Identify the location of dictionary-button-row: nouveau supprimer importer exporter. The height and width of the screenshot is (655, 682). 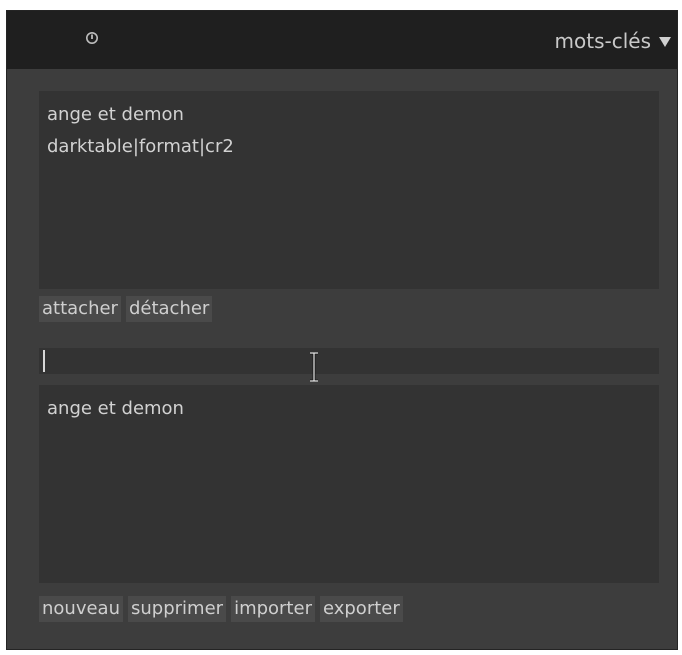
(221, 609).